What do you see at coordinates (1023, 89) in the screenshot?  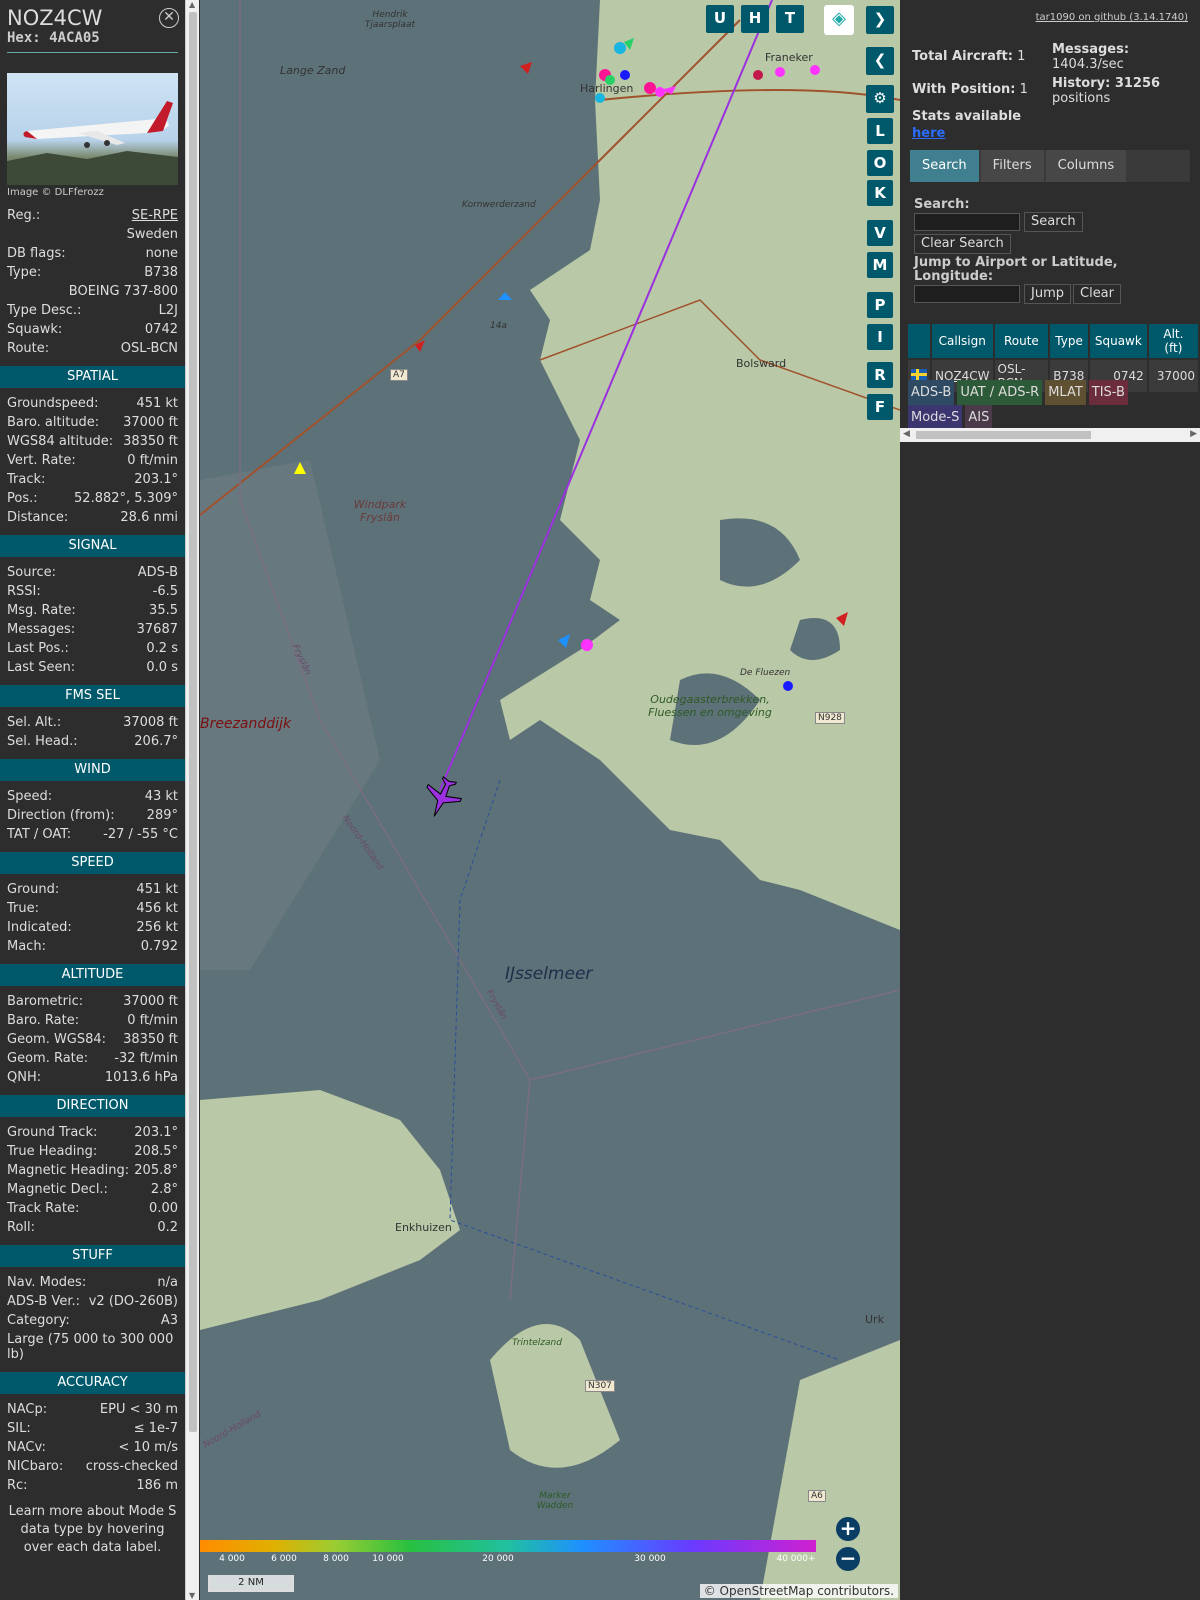 I see `with-position-value: 1` at bounding box center [1023, 89].